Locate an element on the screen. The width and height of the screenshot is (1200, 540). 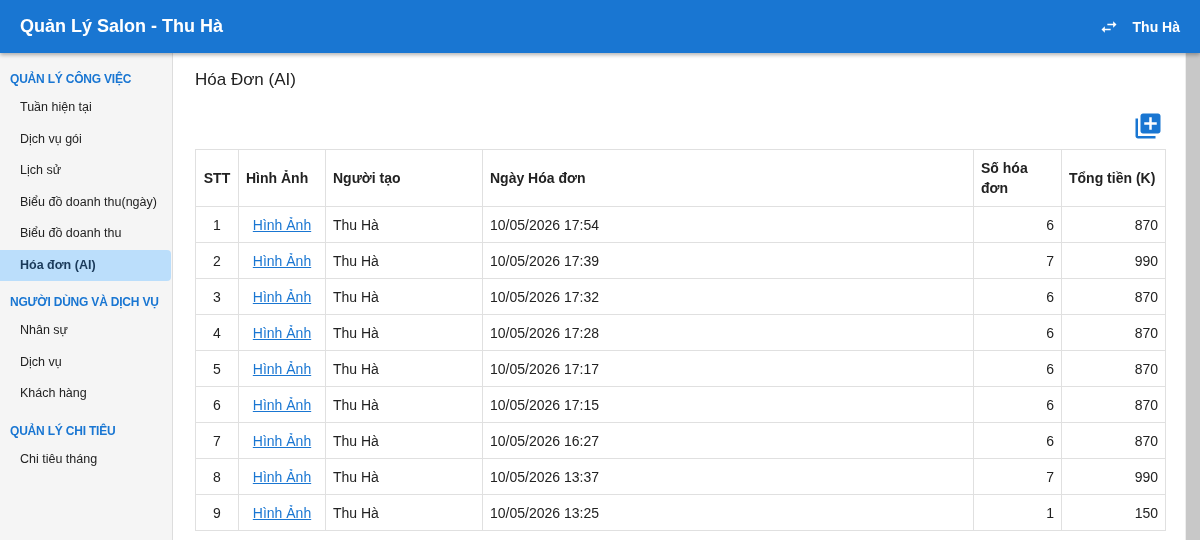
user-name: Thu Hà is located at coordinates (1156, 26).